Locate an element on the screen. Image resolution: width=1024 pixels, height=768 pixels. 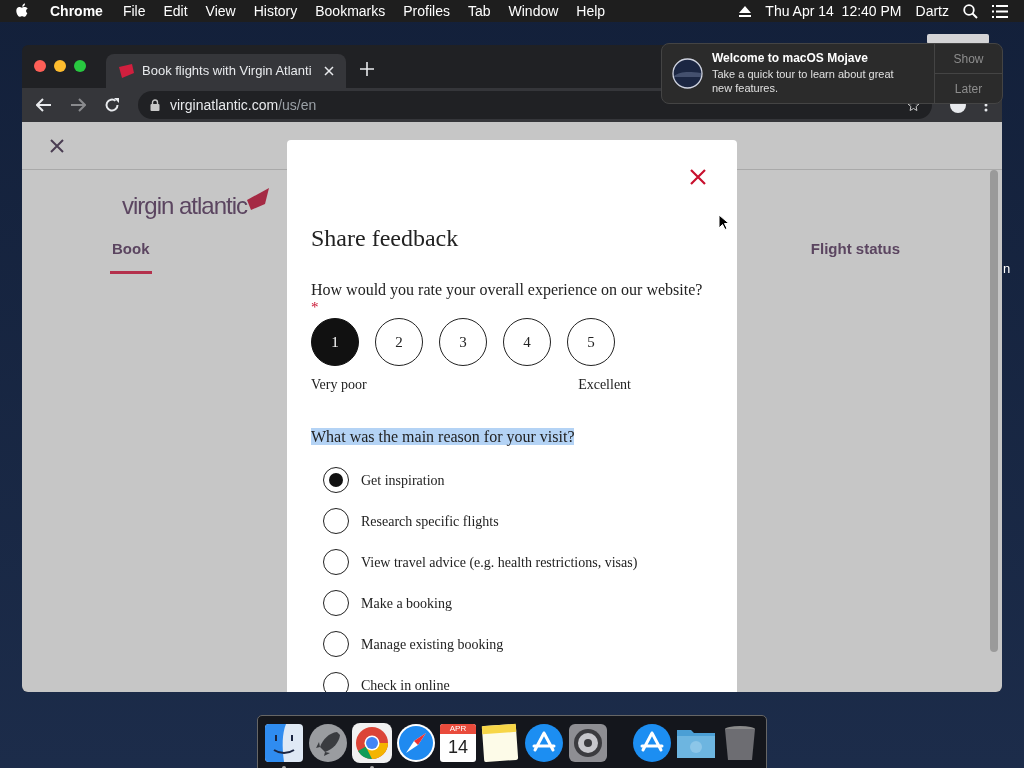
finder-icon is located at coordinates (284, 743).